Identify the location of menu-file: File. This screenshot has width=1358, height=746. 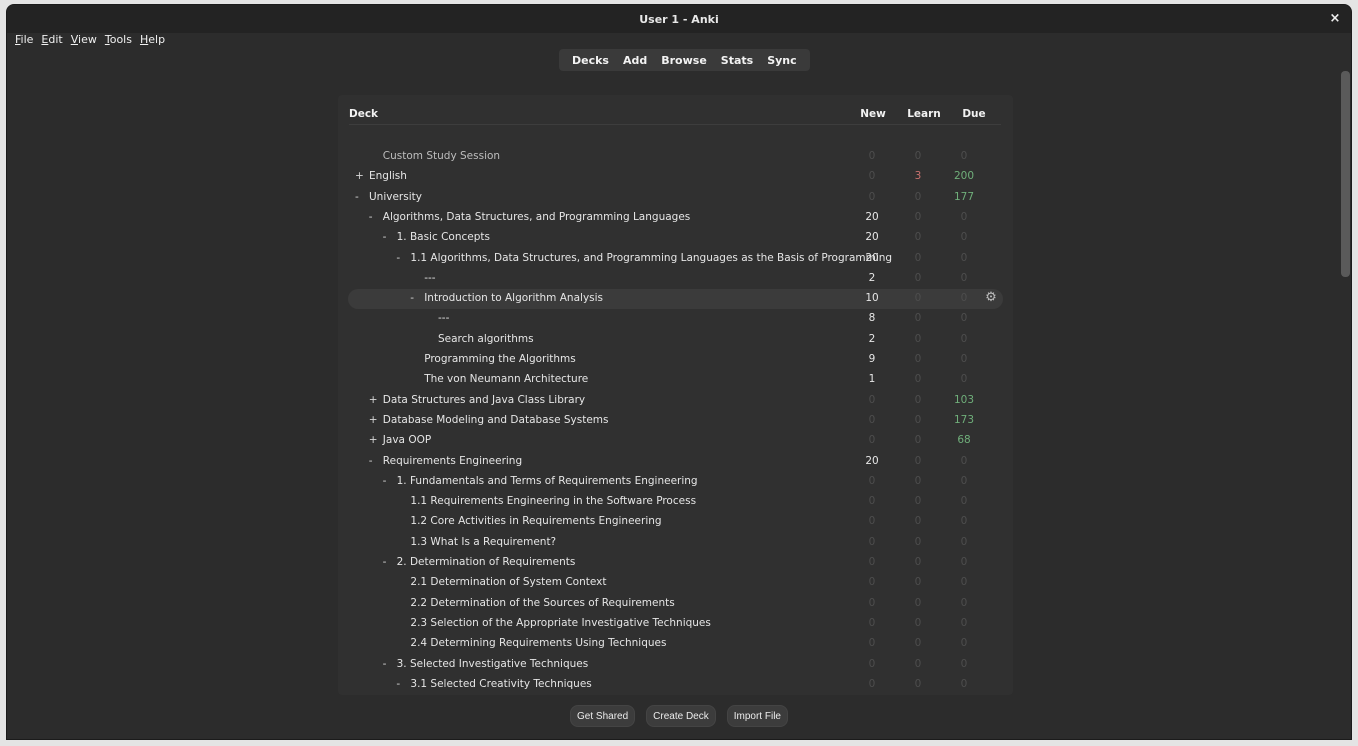
(26, 43).